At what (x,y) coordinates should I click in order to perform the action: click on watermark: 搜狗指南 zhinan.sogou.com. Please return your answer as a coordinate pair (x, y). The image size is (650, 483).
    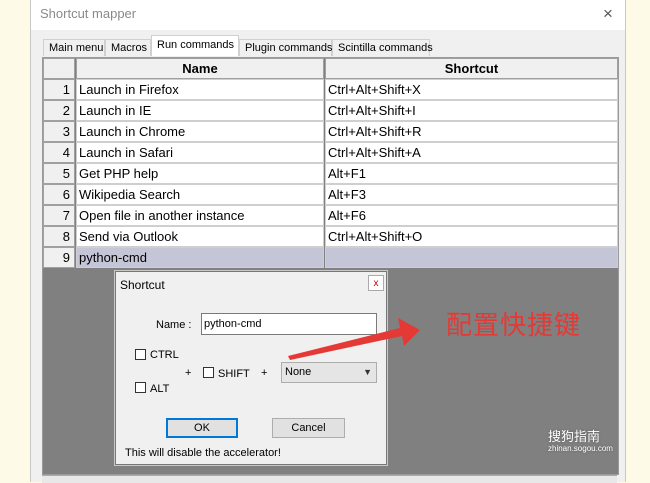
    Looking at the image, I should click on (580, 439).